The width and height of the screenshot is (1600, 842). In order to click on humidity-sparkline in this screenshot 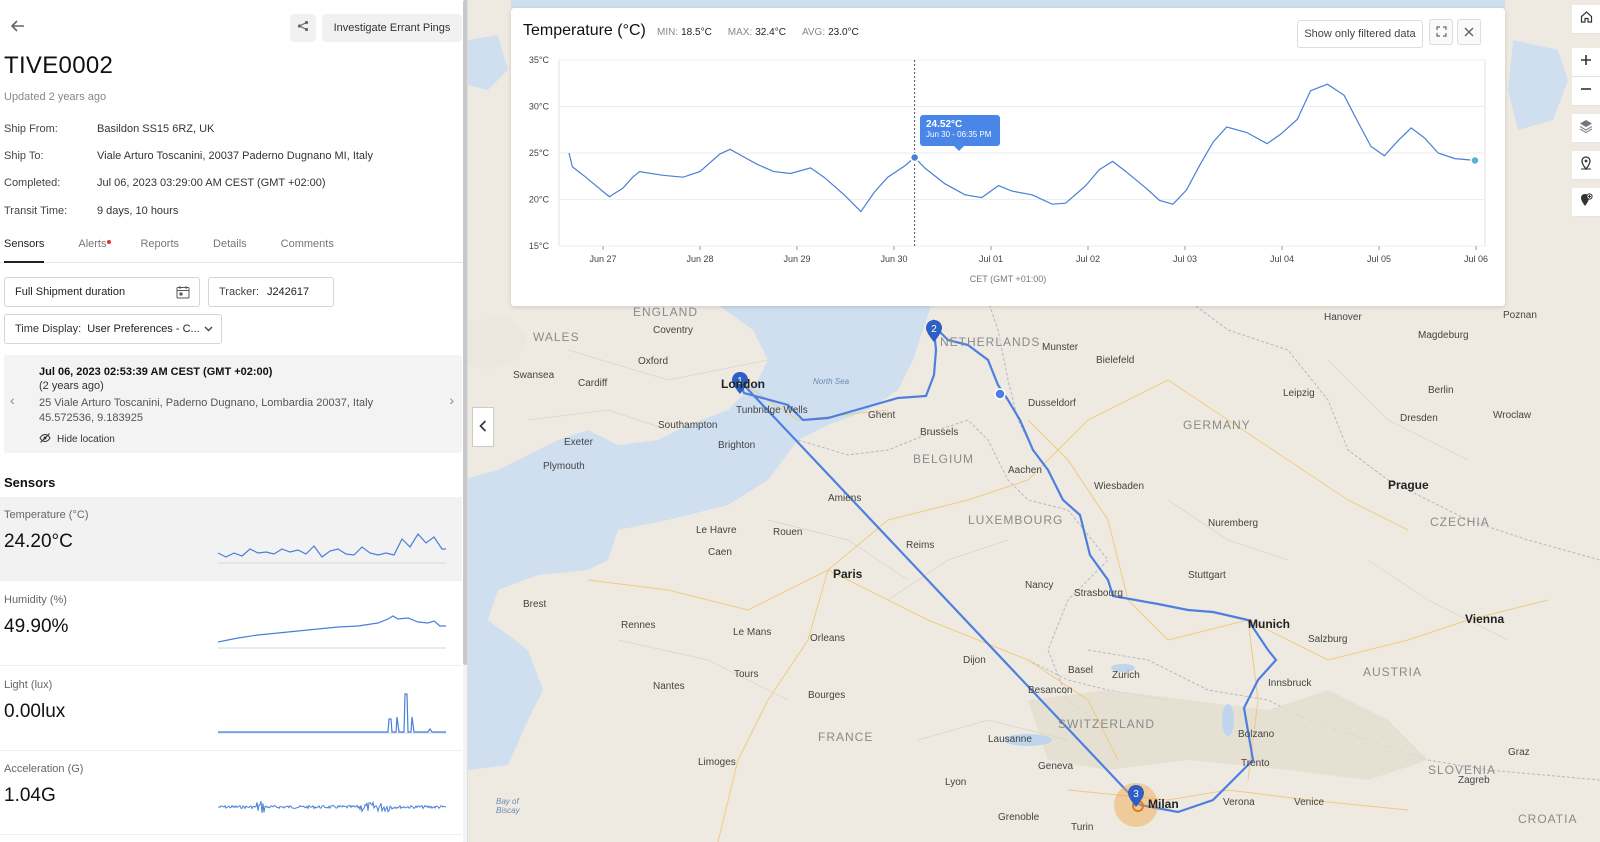, I will do `click(332, 632)`.